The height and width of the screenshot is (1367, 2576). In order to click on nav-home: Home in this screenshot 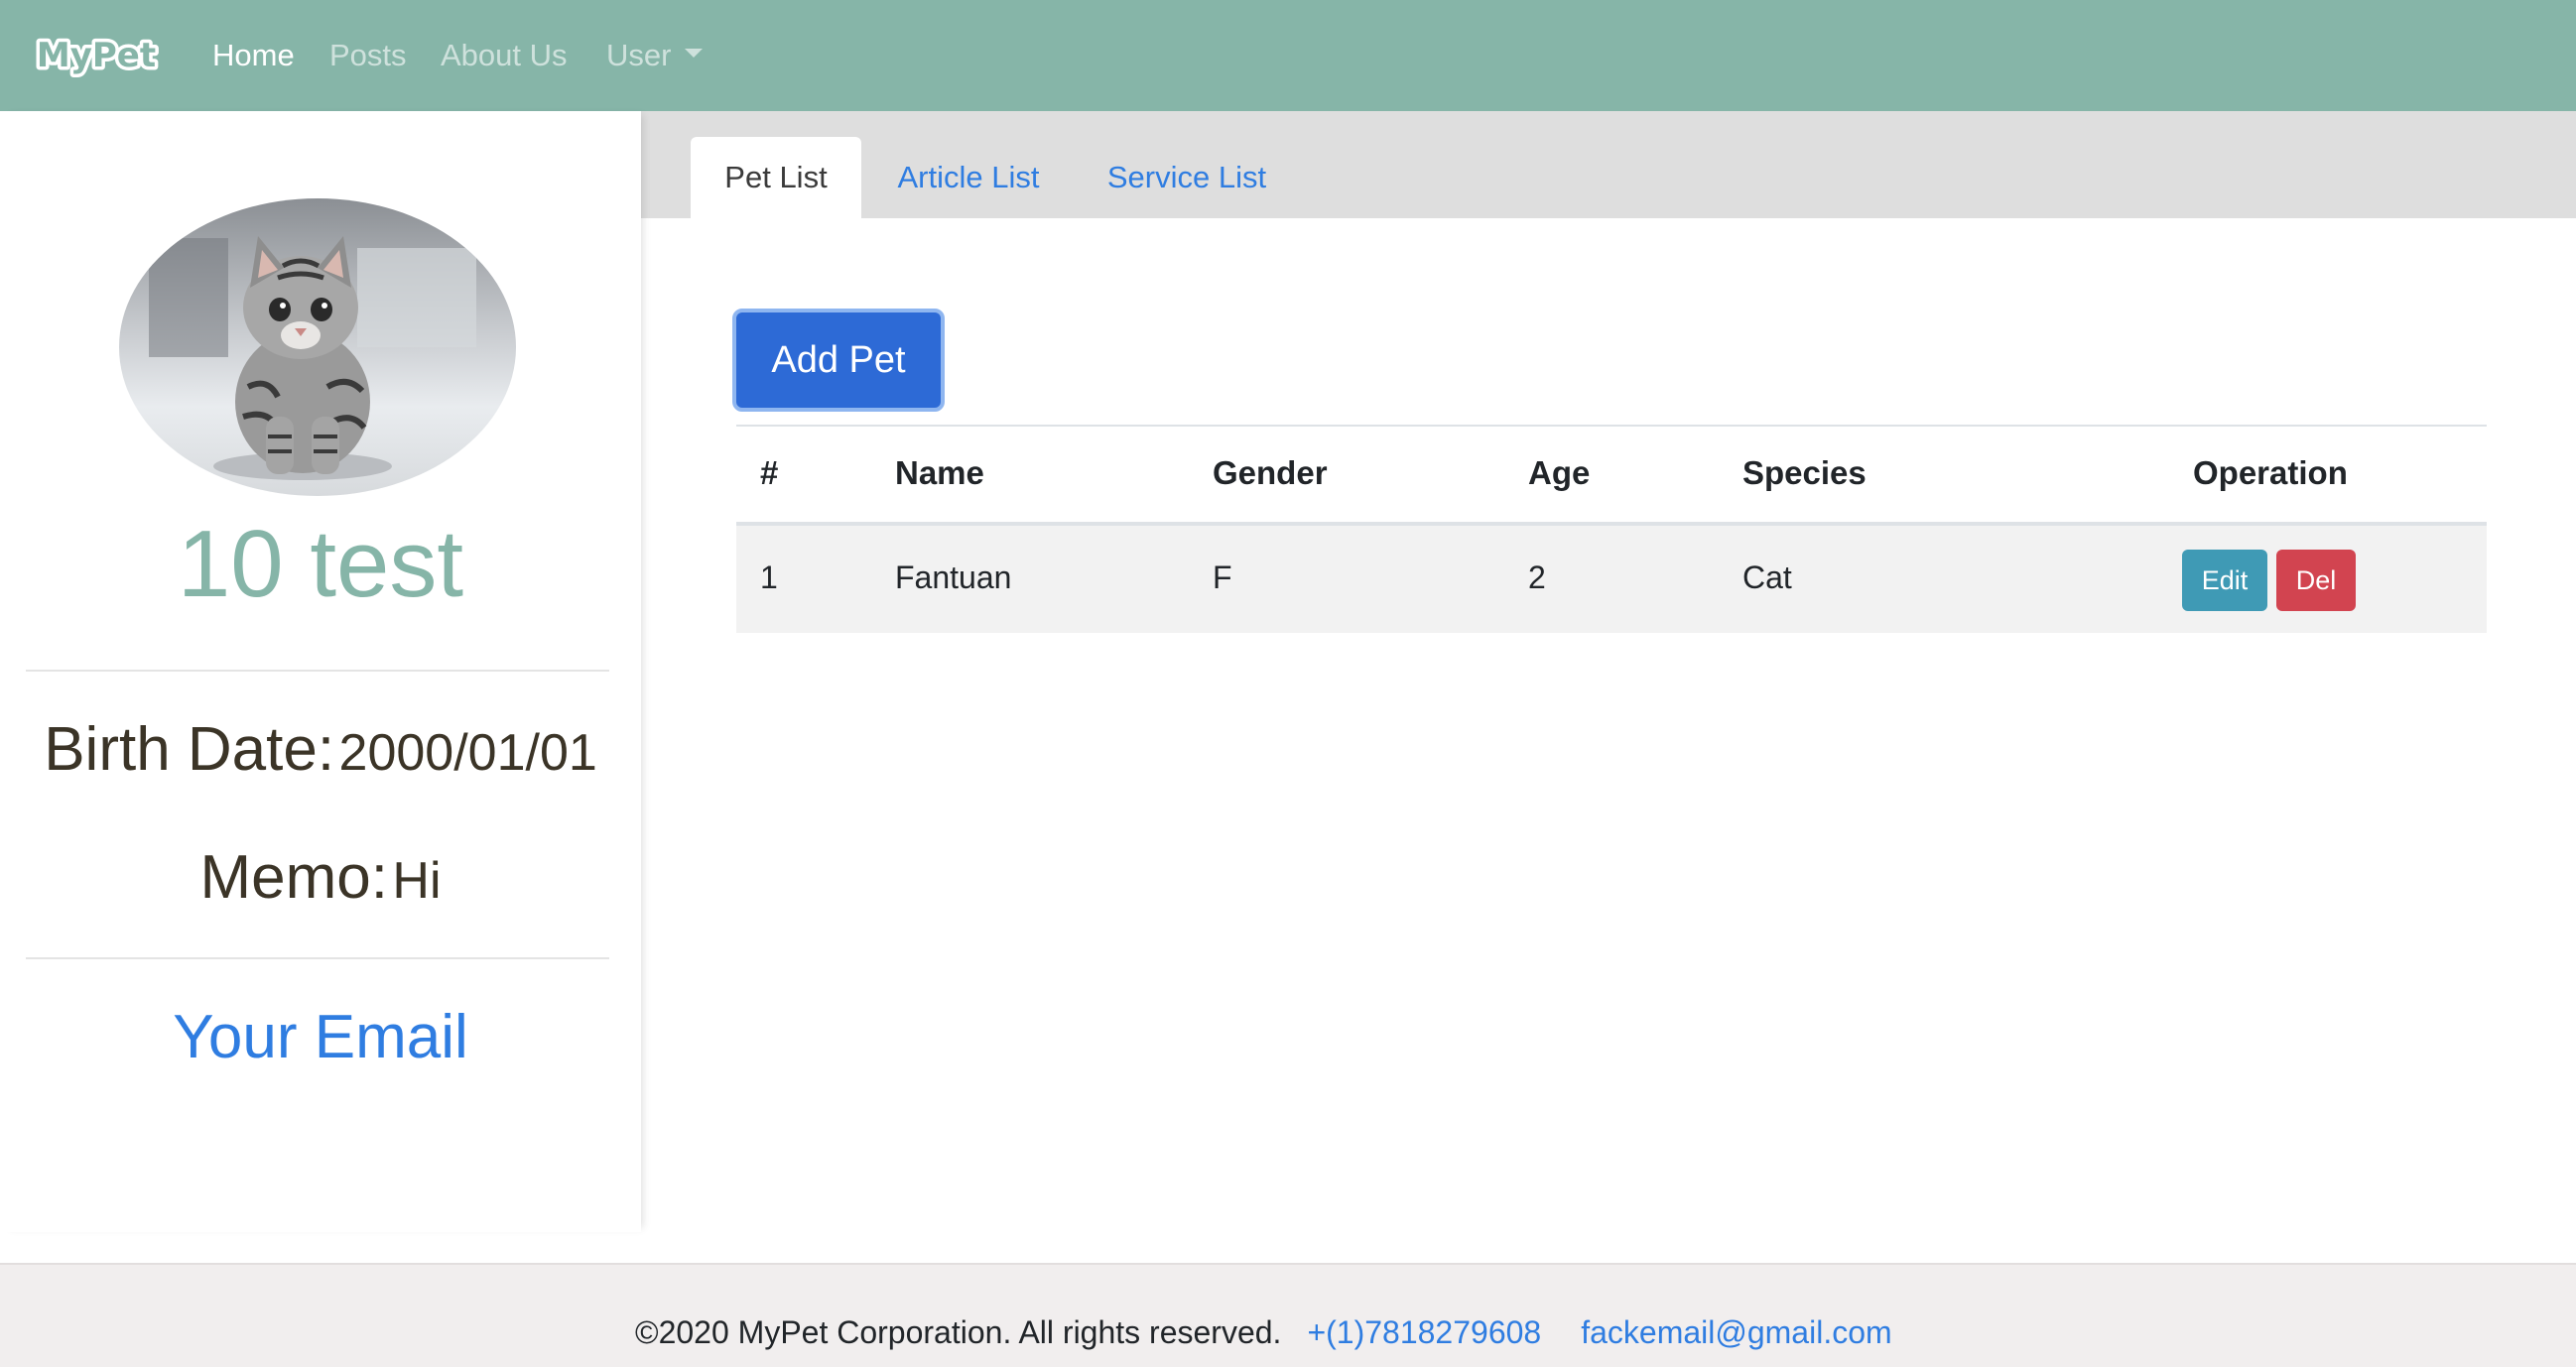, I will do `click(254, 55)`.